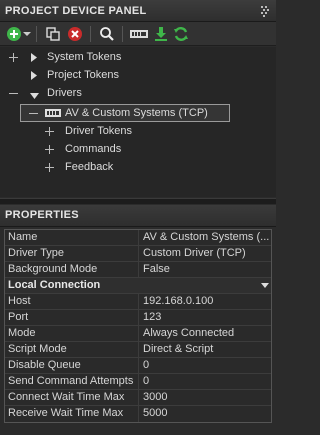  What do you see at coordinates (265, 11) in the screenshot?
I see `pin-icon` at bounding box center [265, 11].